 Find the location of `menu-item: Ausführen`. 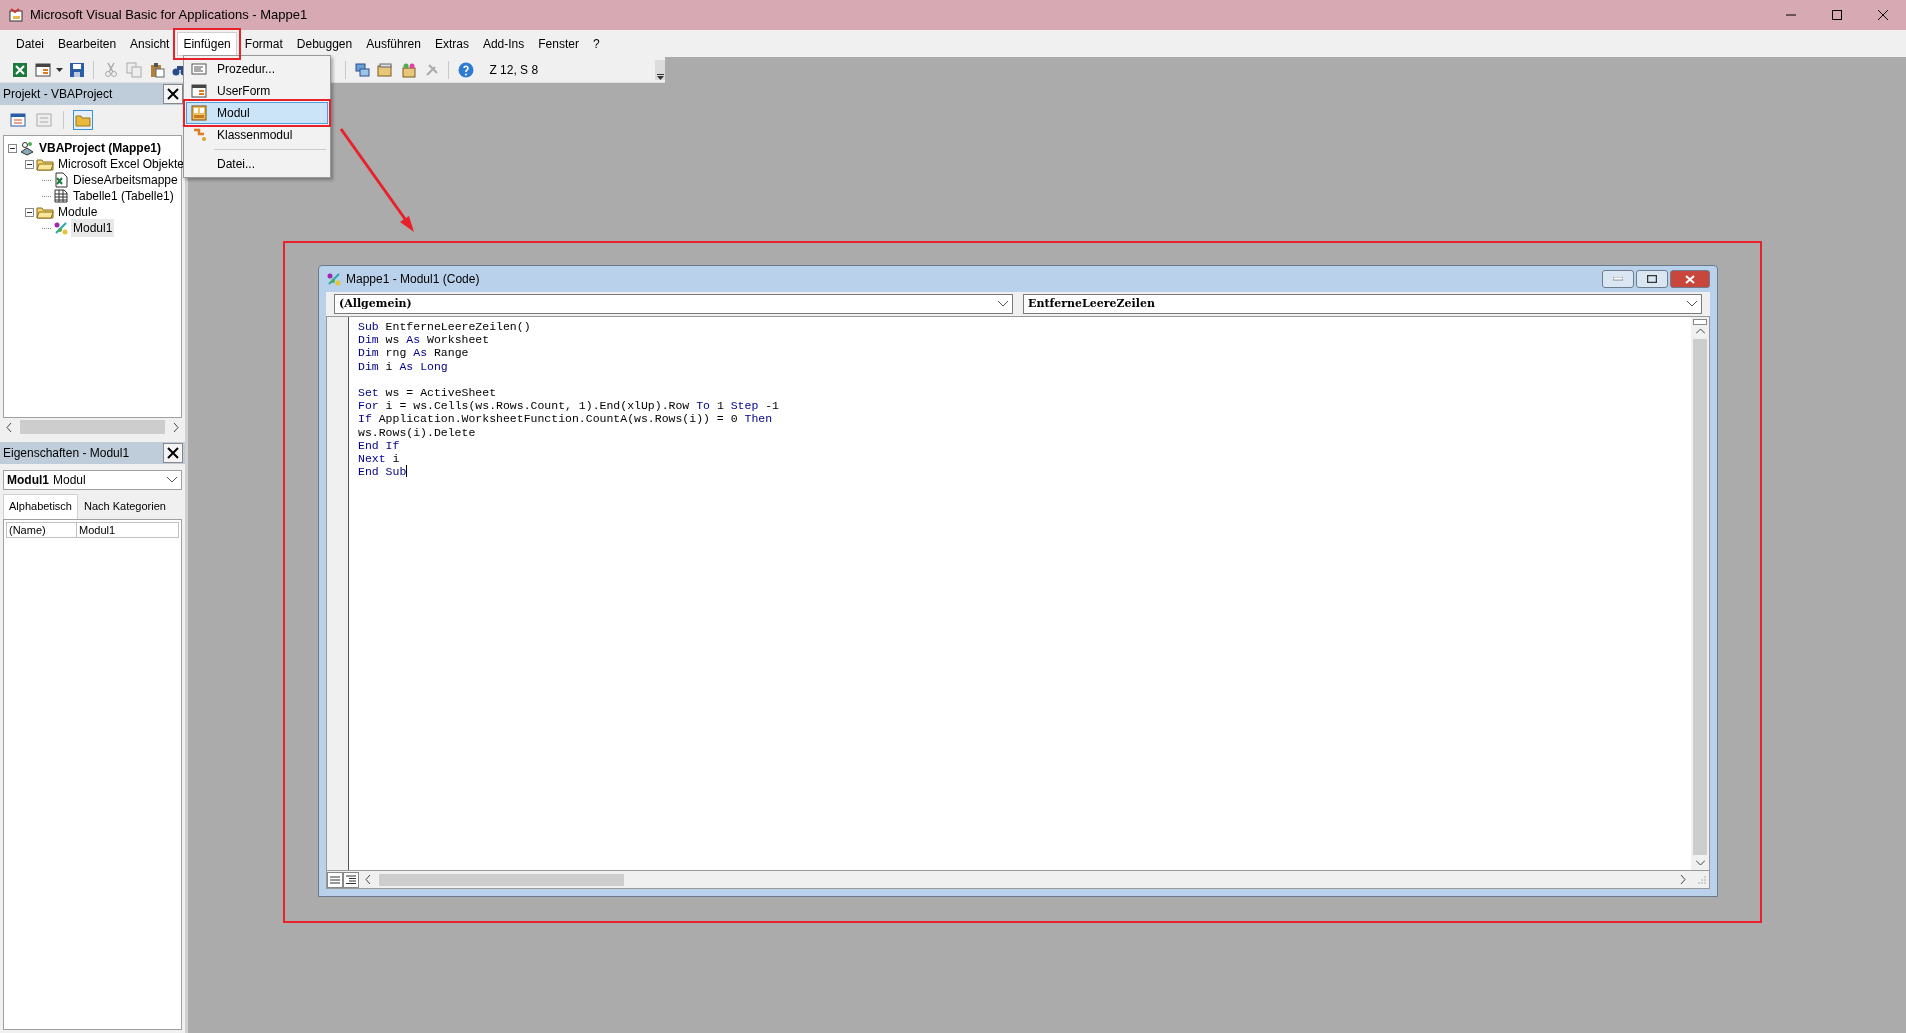

menu-item: Ausführen is located at coordinates (393, 43).